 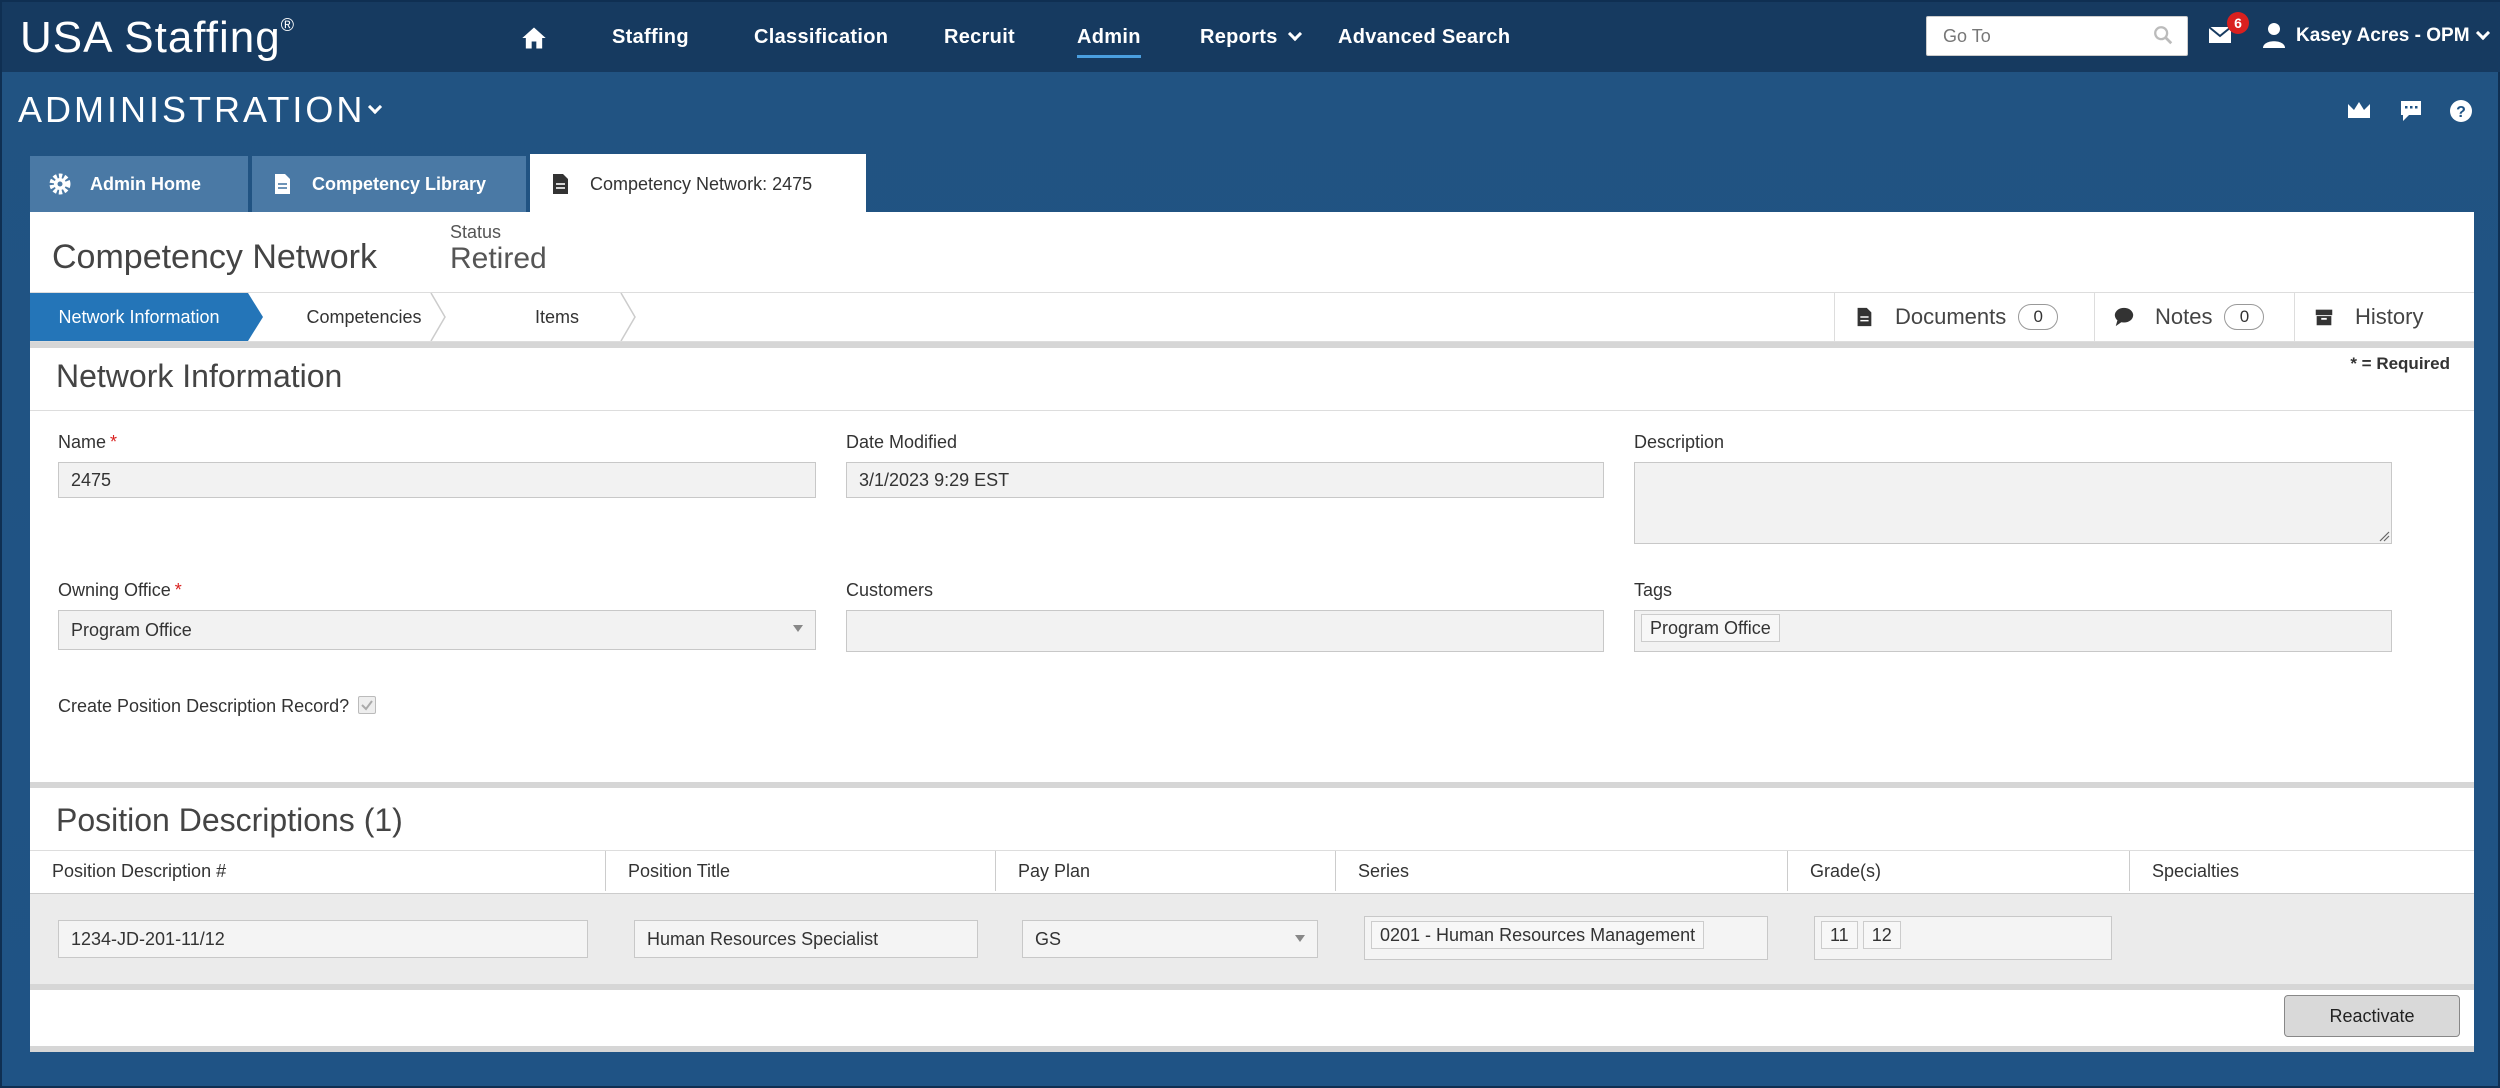 What do you see at coordinates (2057, 36) in the screenshot?
I see `goto-input: Go To` at bounding box center [2057, 36].